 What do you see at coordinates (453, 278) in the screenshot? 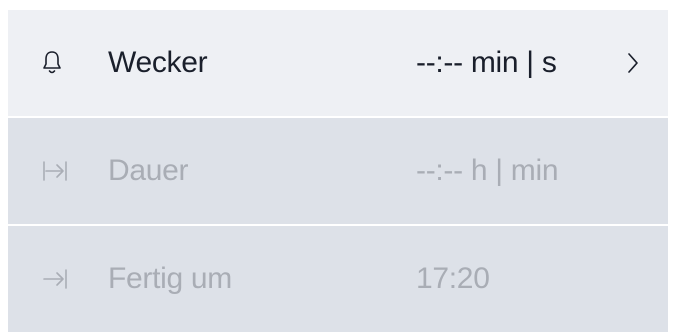
I see `fertig-um-value: 17:20` at bounding box center [453, 278].